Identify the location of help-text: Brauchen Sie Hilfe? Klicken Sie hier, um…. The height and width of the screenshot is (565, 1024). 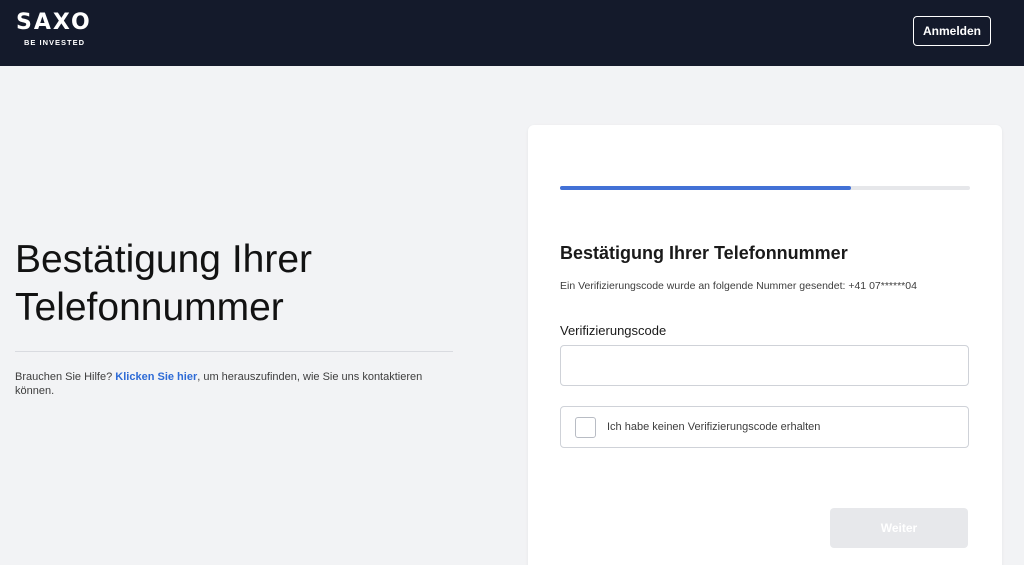
(235, 384).